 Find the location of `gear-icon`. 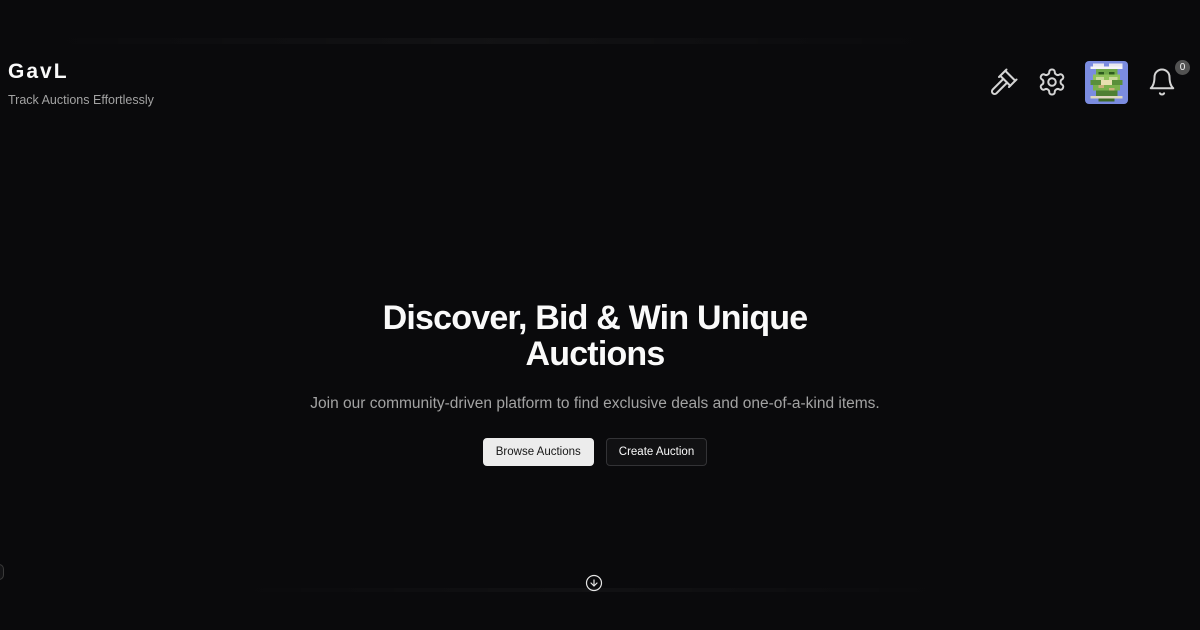

gear-icon is located at coordinates (1052, 82).